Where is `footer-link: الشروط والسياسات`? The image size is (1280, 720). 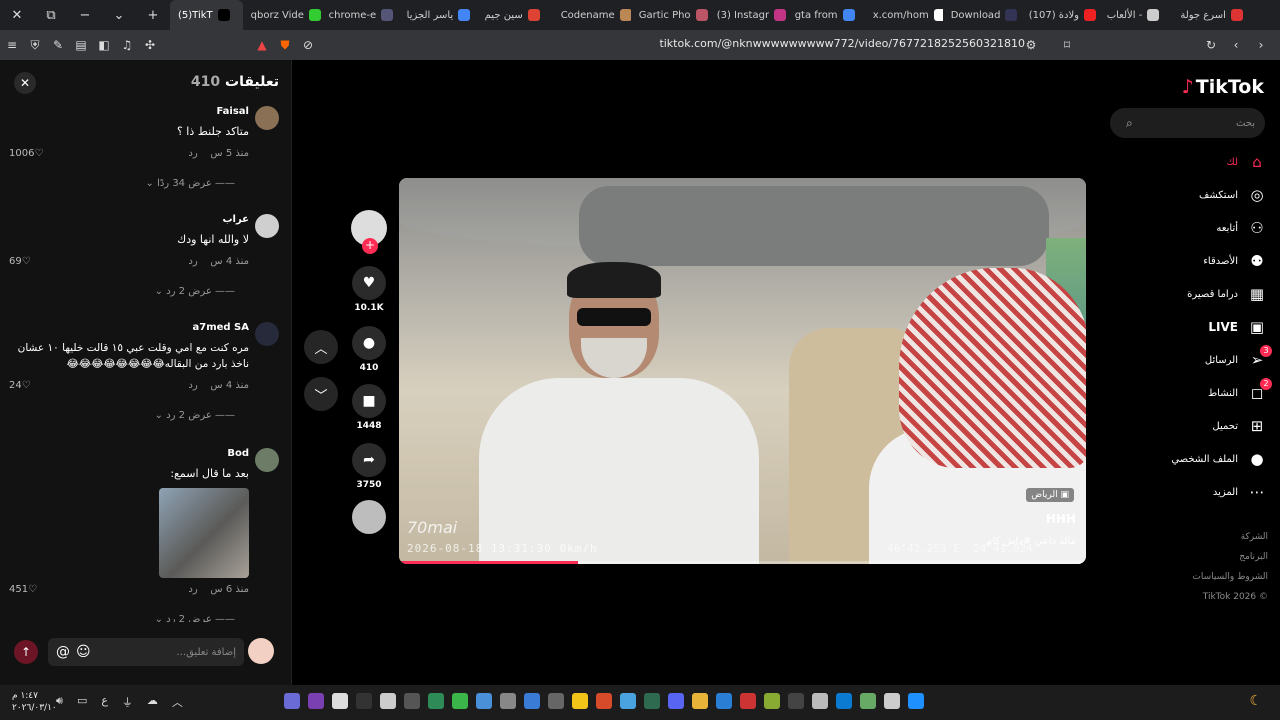
footer-link: الشروط والسياسات is located at coordinates (1230, 577).